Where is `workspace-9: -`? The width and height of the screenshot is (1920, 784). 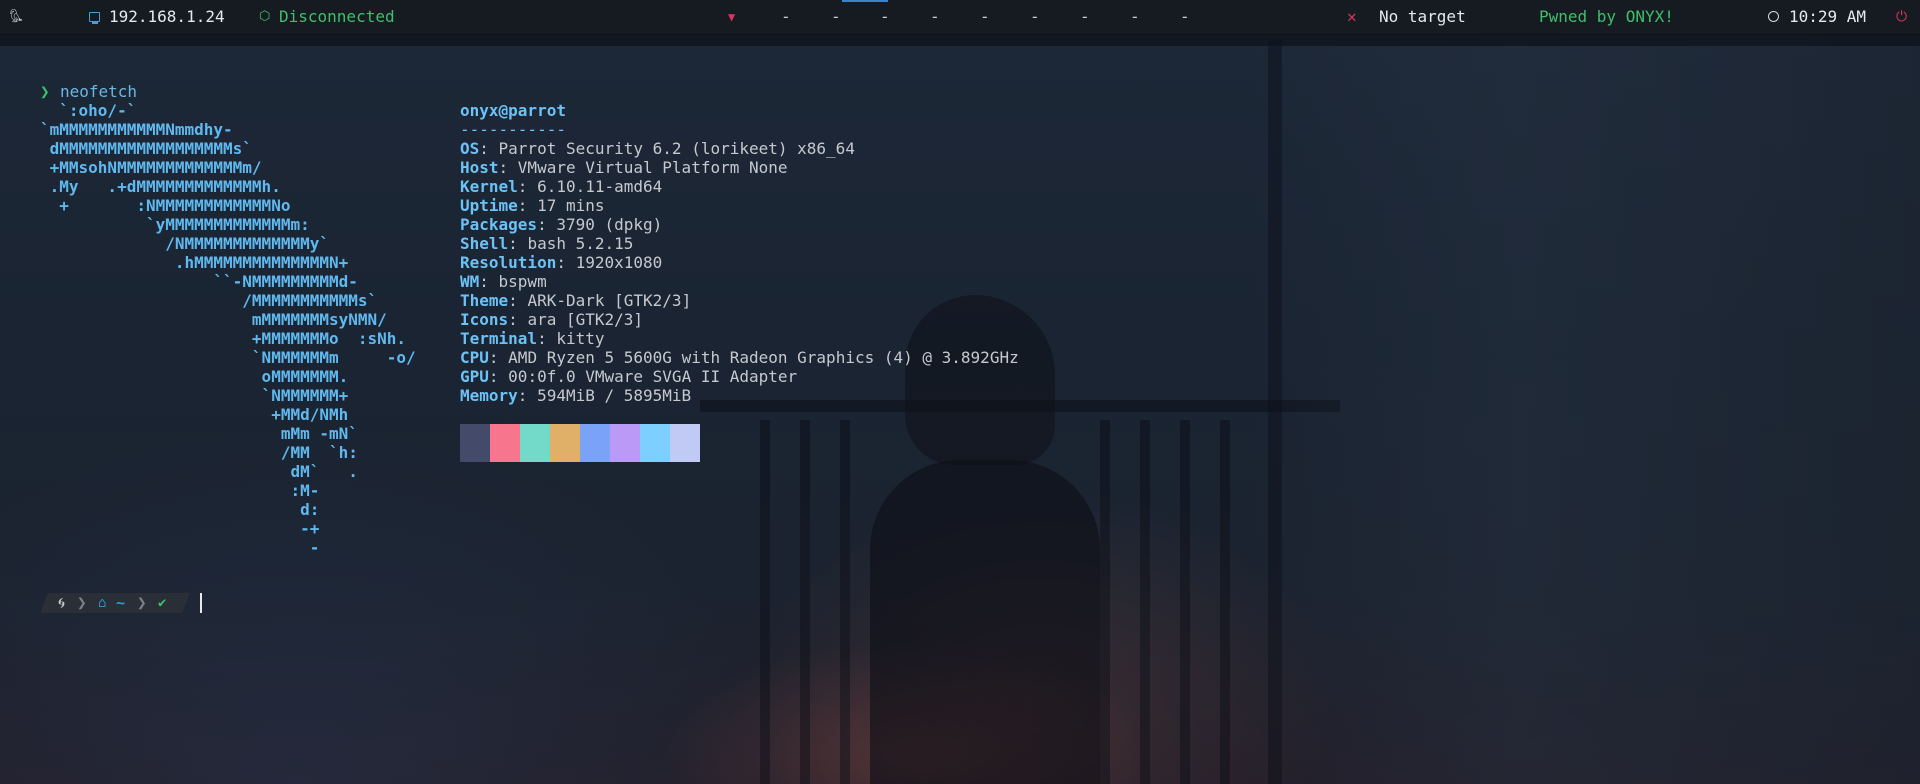 workspace-9: - is located at coordinates (1185, 17).